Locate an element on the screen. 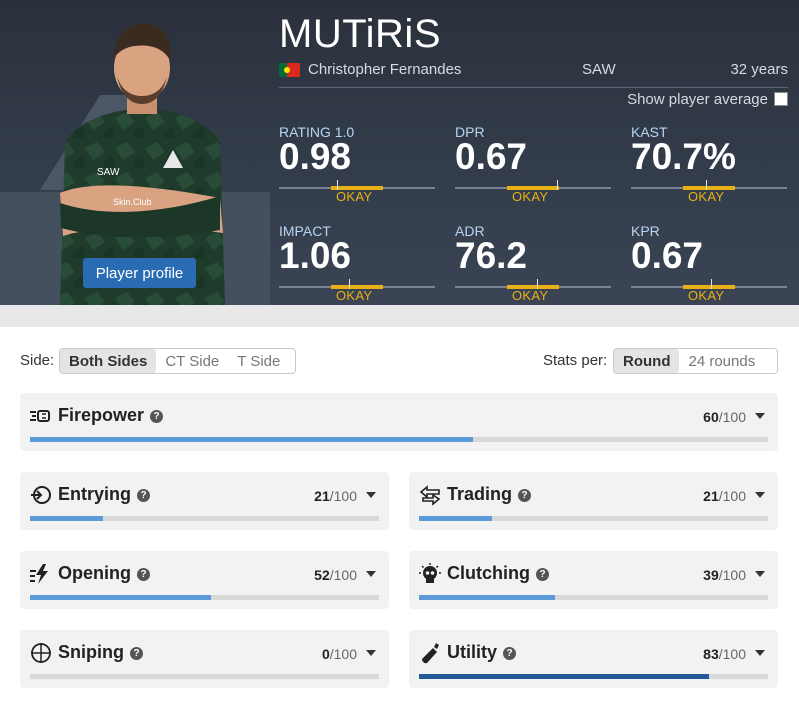  category-name: Sniping is located at coordinates (91, 652).